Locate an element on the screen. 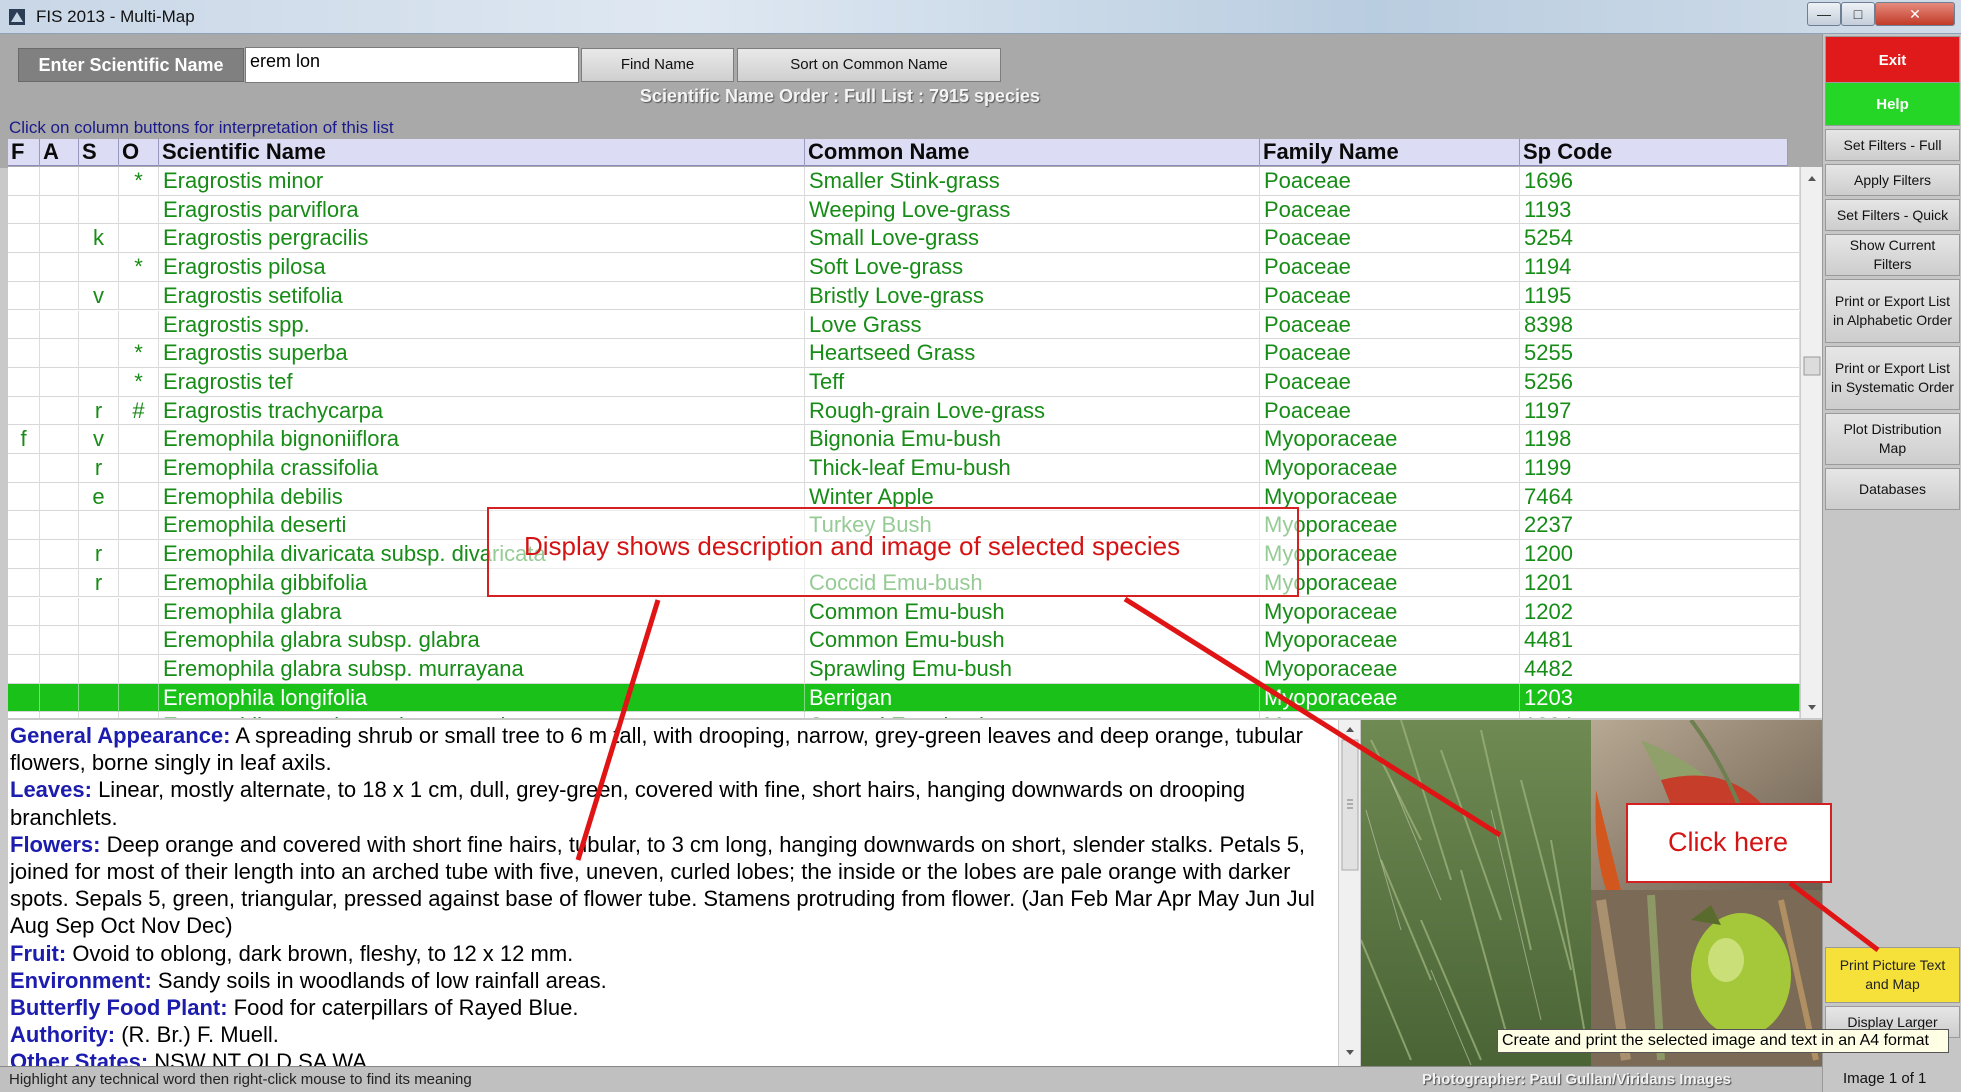 This screenshot has height=1092, width=1961. cell-scientific-name: Eremophila longifolia is located at coordinates (482, 698).